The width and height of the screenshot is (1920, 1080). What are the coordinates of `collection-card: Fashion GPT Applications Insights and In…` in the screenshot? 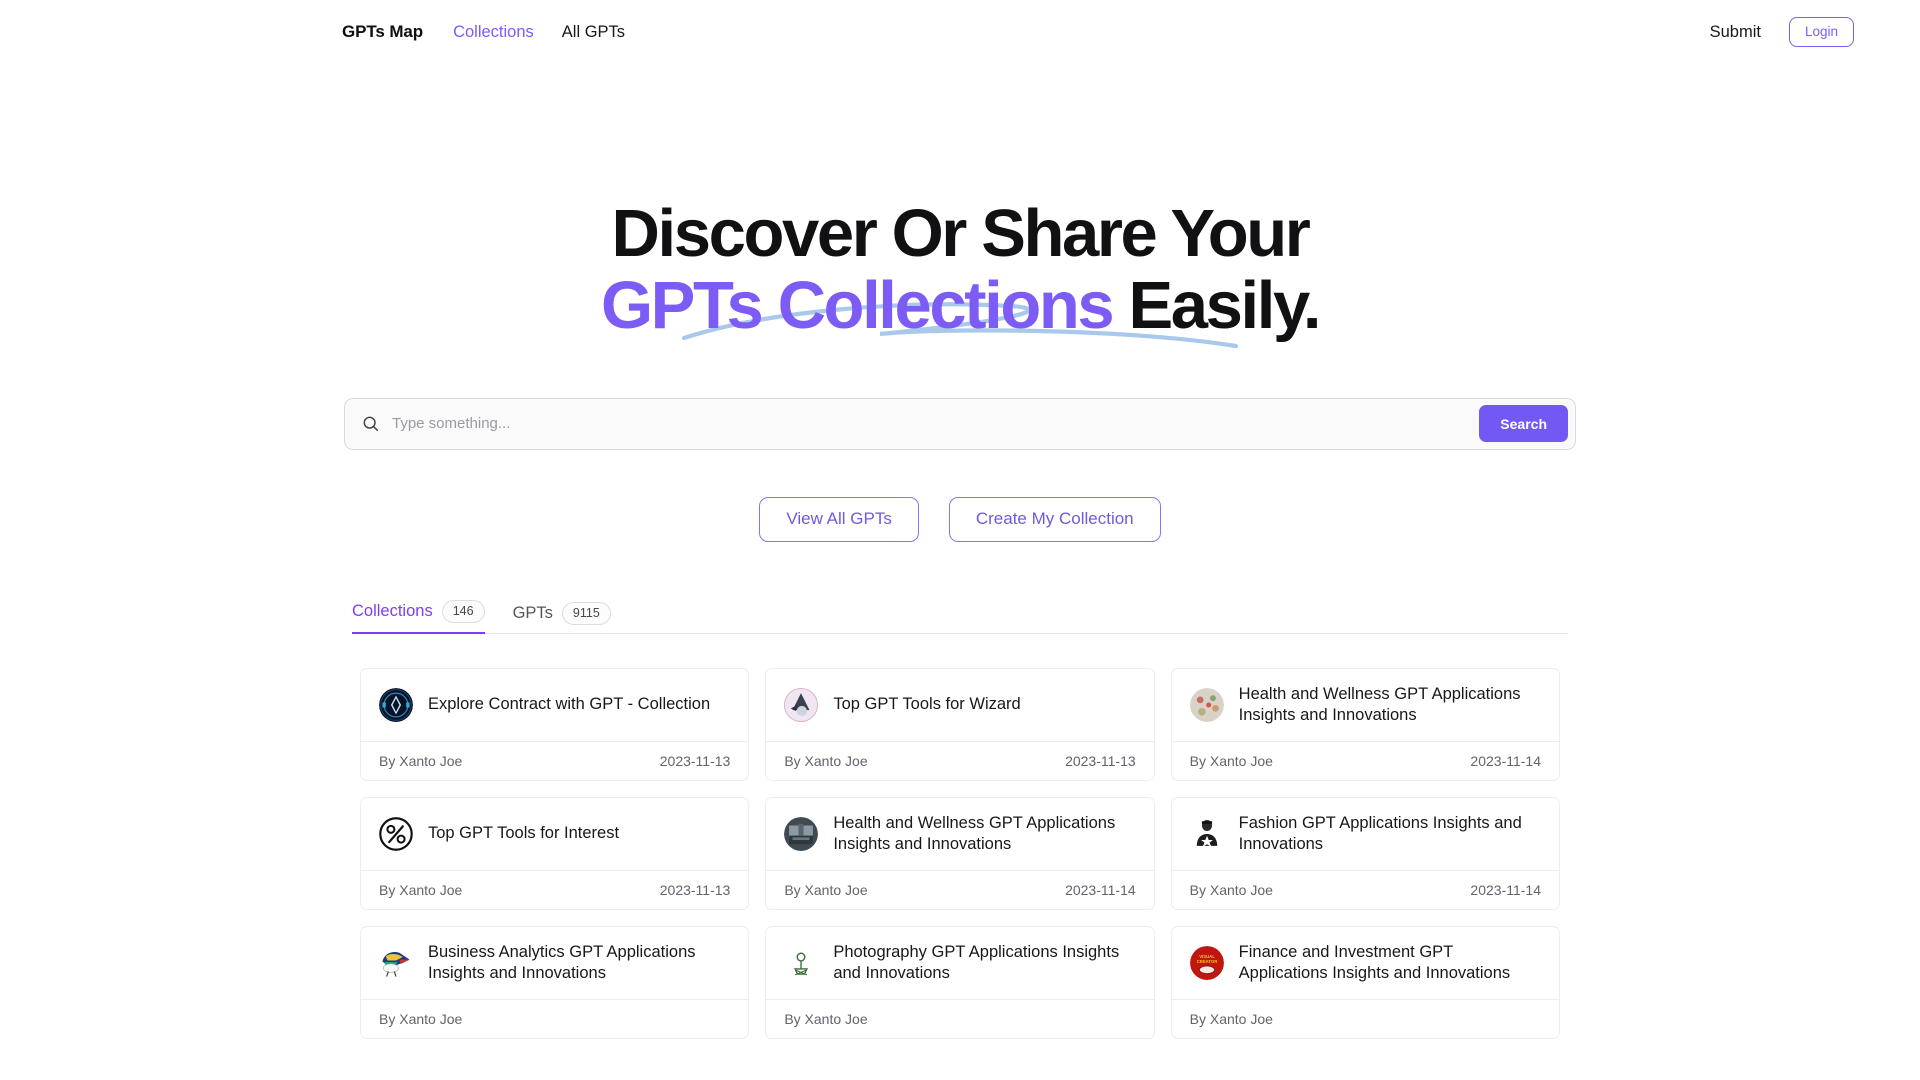 It's located at (1365, 853).